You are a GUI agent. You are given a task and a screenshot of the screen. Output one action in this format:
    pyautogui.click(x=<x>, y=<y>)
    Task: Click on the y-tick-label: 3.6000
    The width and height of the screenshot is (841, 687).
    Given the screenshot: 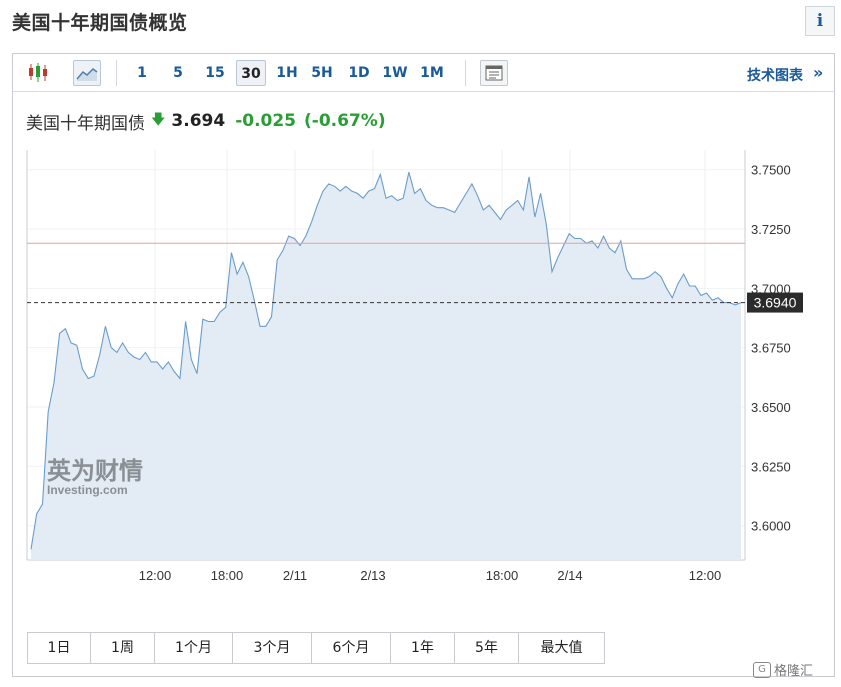 What is the action you would take?
    pyautogui.click(x=771, y=526)
    